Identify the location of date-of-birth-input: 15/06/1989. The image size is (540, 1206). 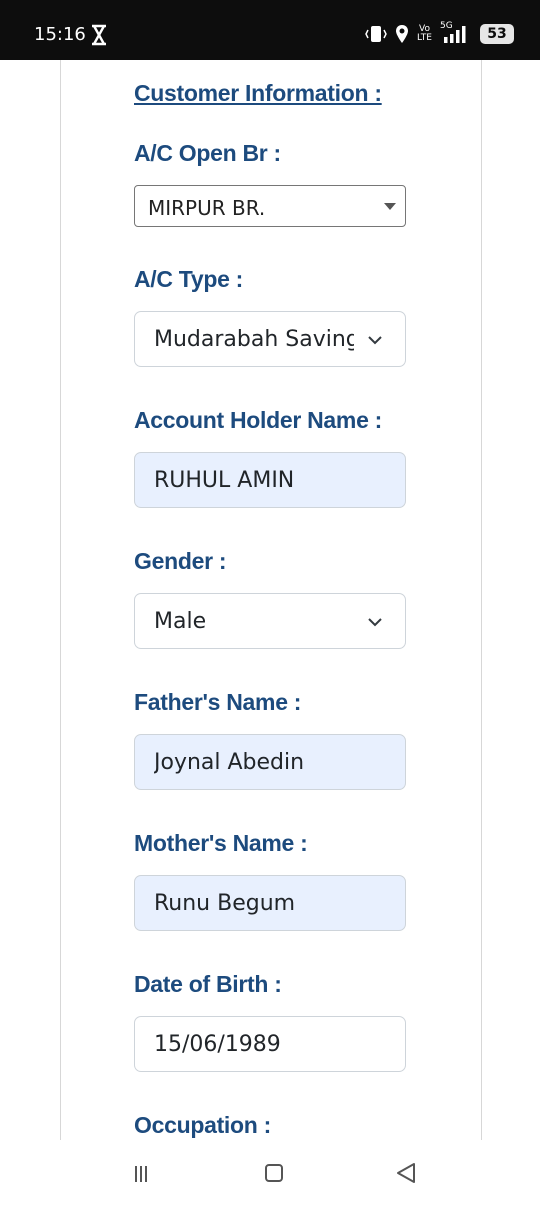
(270, 1044).